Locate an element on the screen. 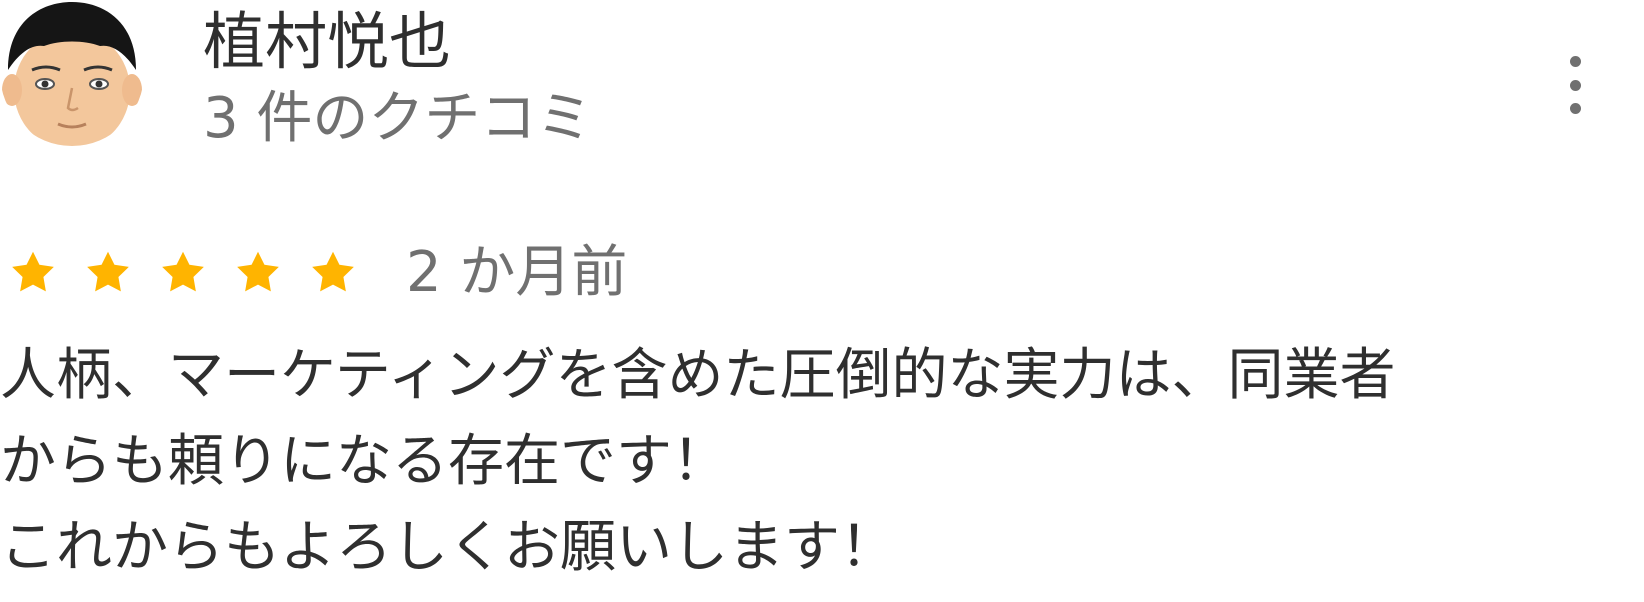  avatar-face-icon is located at coordinates (72, 73).